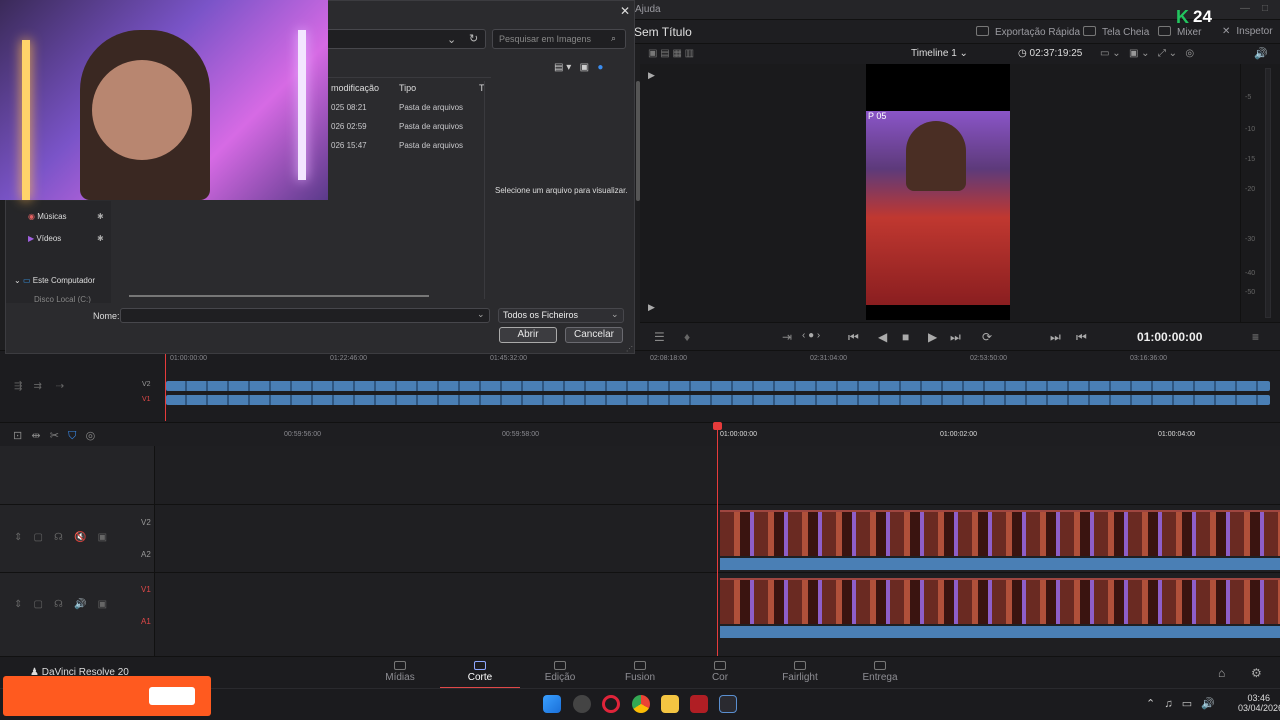 The image size is (1280, 720). I want to click on track-label-v2-lower: V2, so click(146, 522).